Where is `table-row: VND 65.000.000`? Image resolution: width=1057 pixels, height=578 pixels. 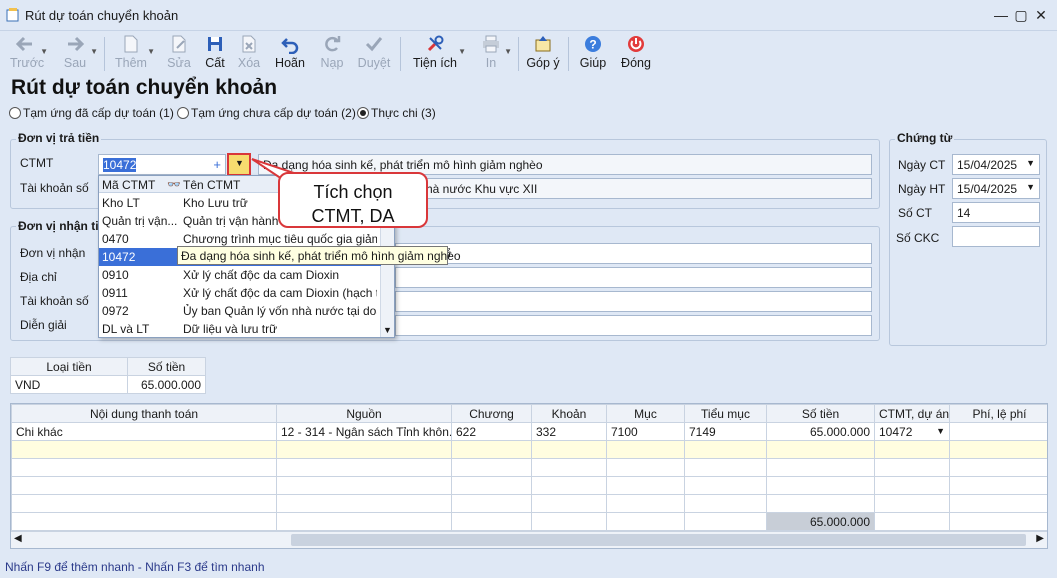 table-row: VND 65.000.000 is located at coordinates (107, 384).